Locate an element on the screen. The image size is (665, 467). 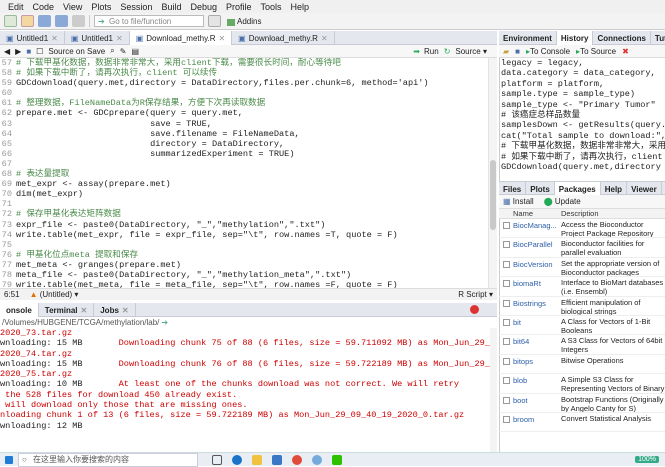
console-stop-icon is located at coordinates (474, 309).